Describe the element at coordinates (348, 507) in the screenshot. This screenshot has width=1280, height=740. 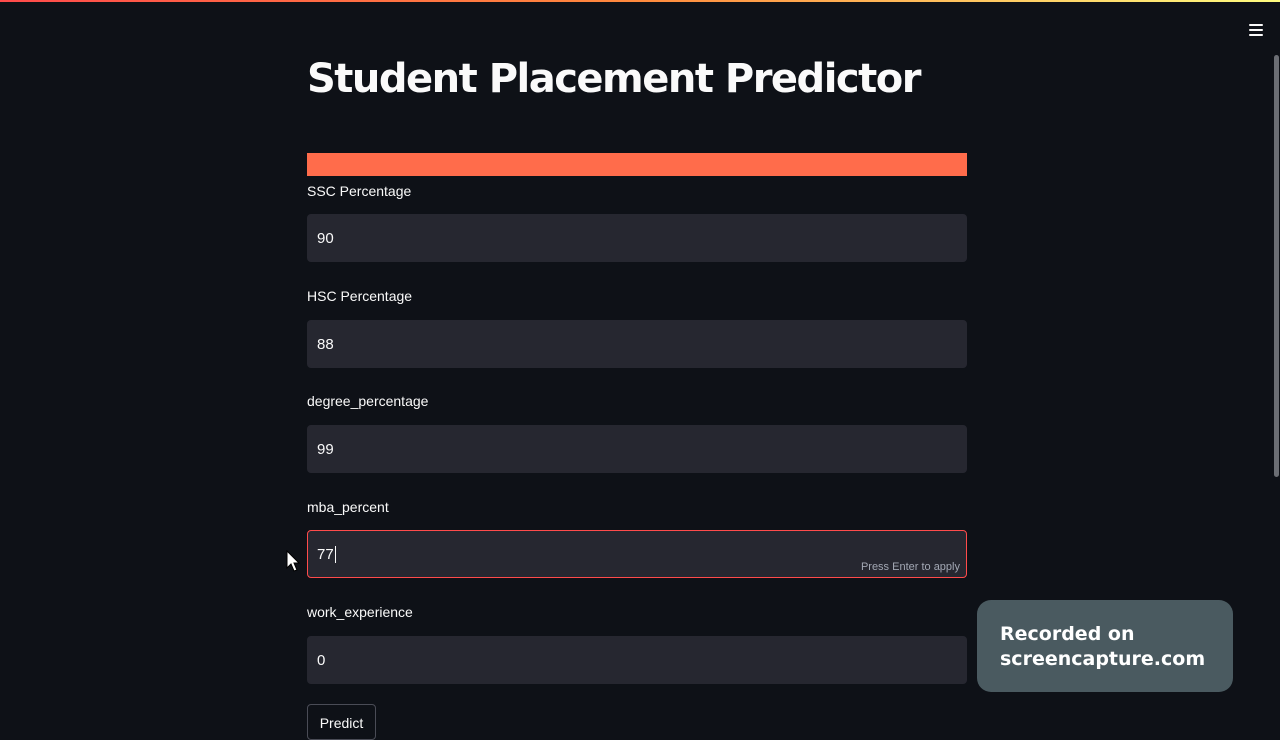
I see `mba-percent-label: mba_percent` at that location.